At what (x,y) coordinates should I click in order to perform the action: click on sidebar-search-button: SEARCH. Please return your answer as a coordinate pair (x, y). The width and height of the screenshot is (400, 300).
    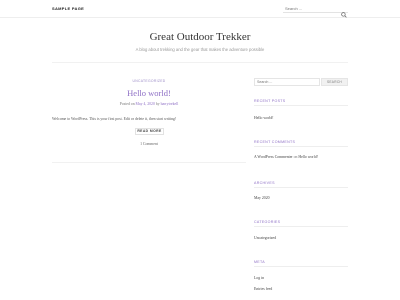
    Looking at the image, I should click on (334, 82).